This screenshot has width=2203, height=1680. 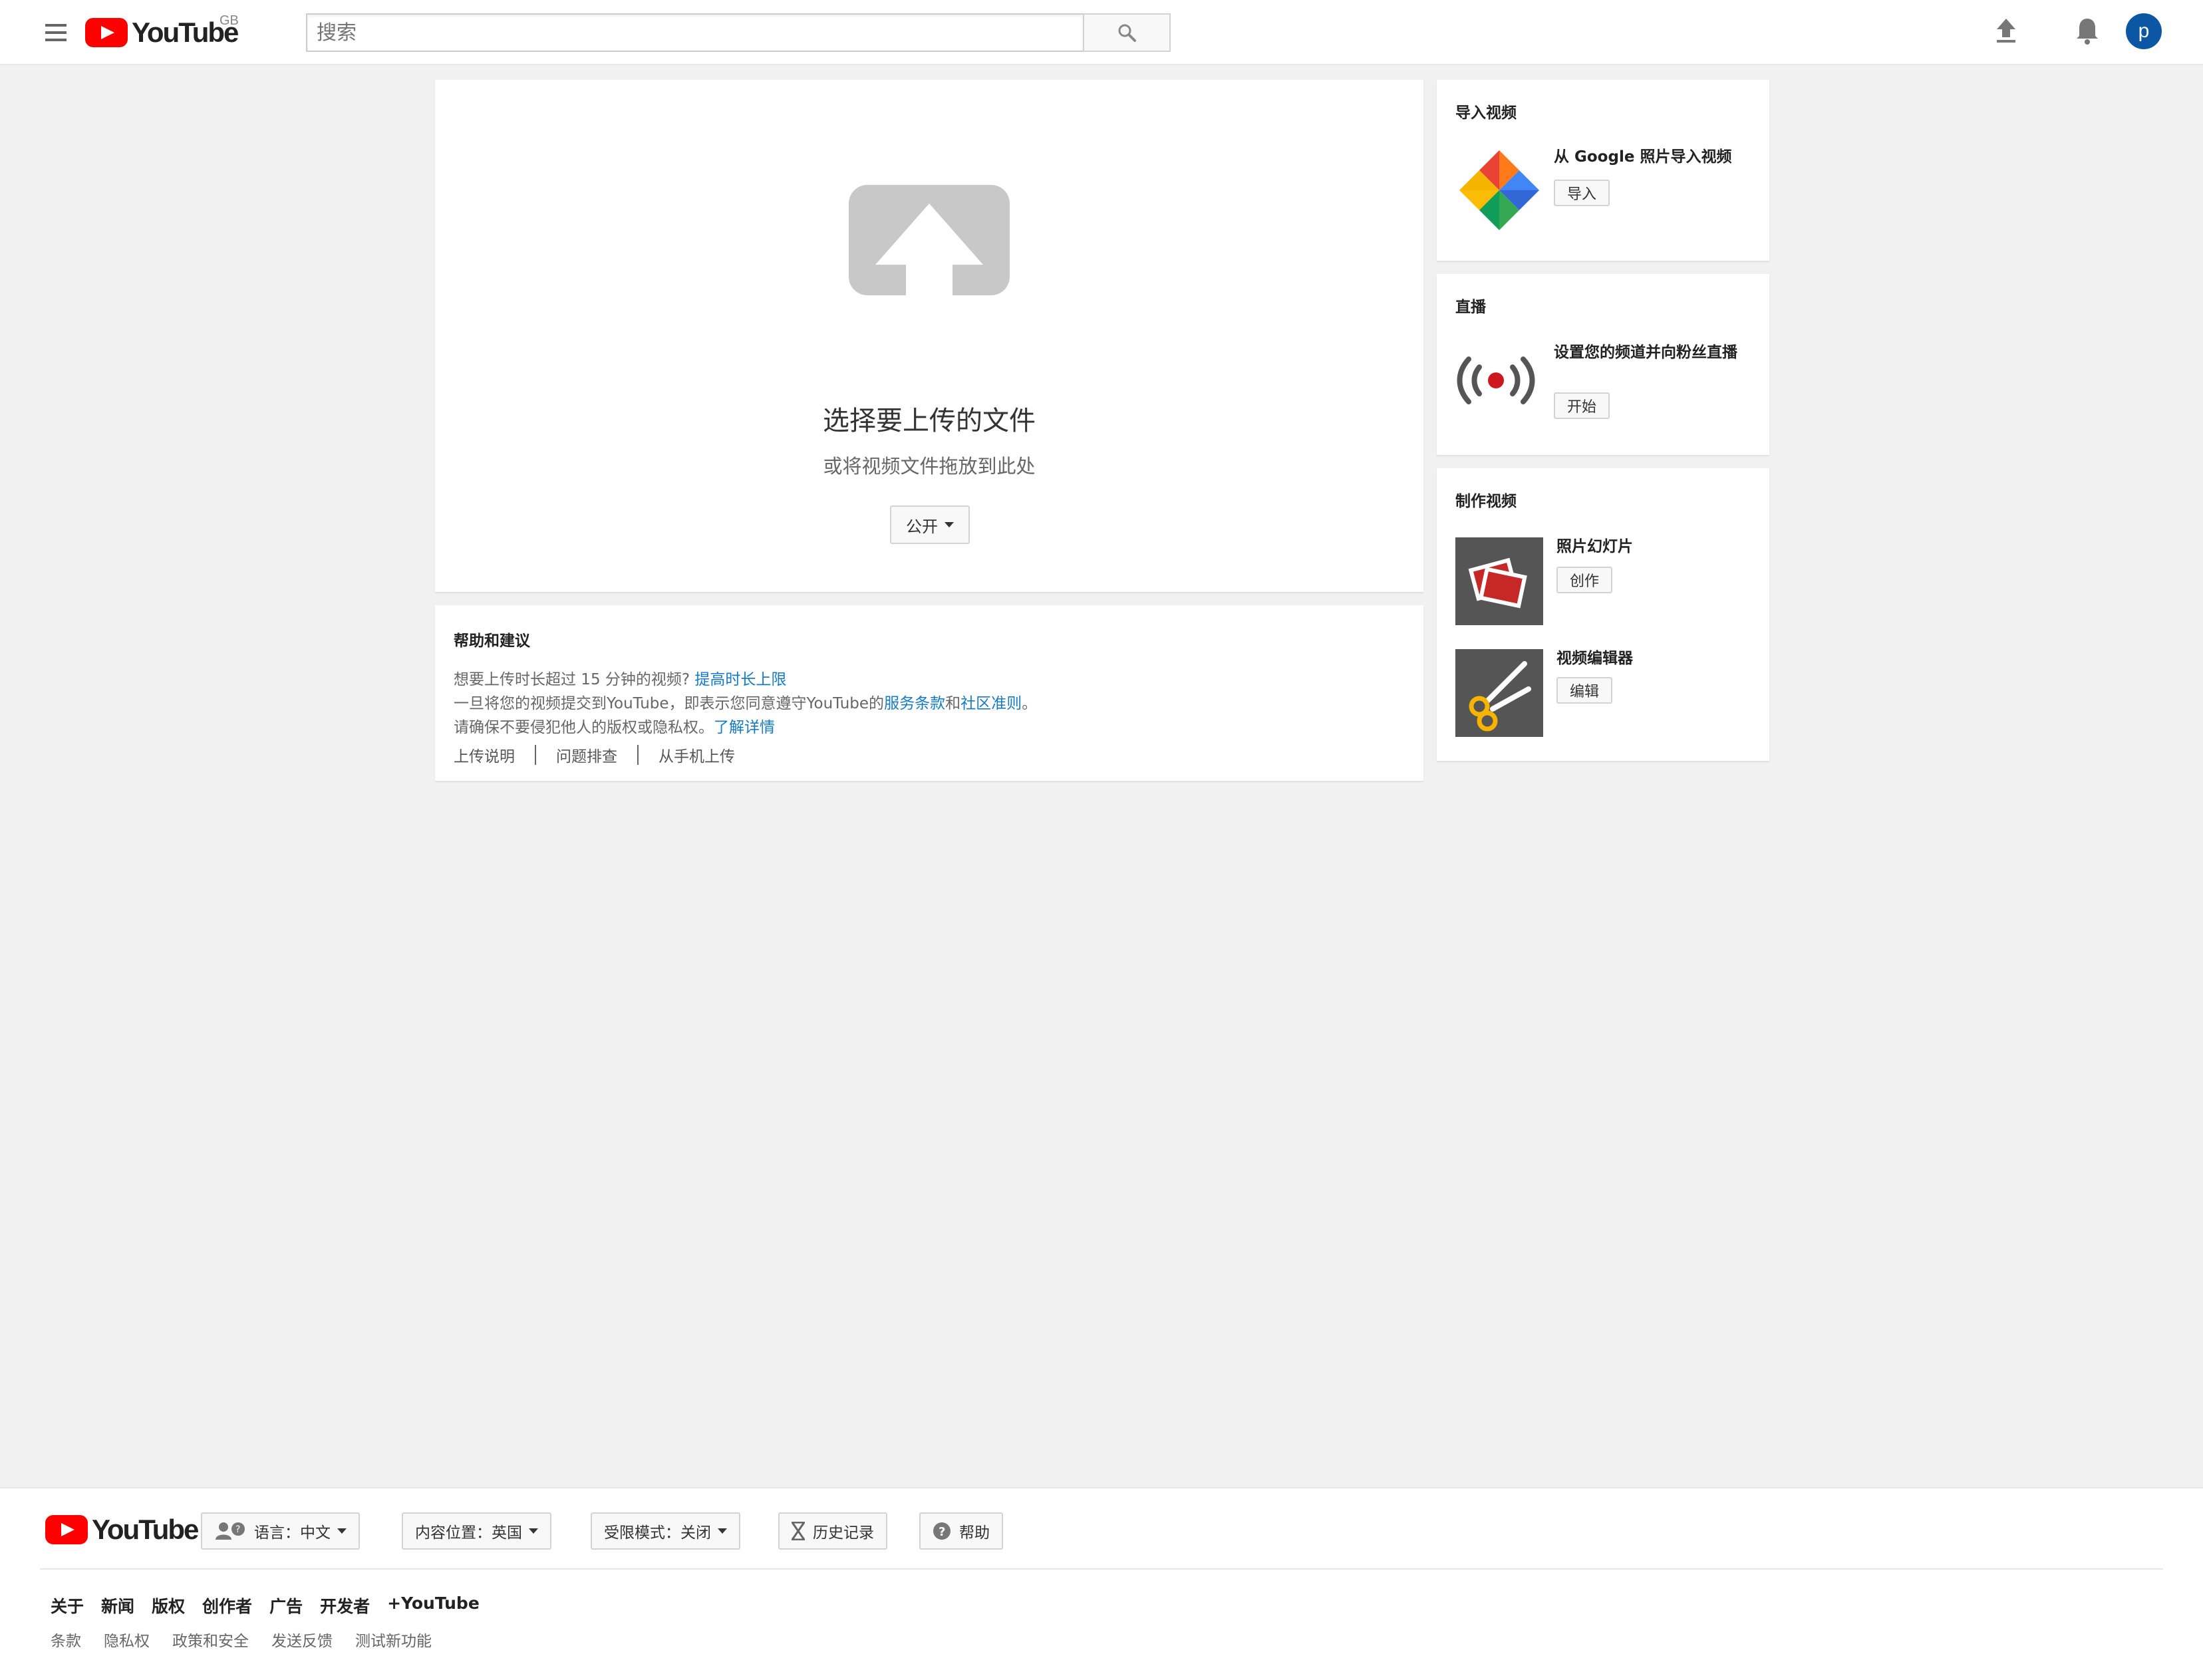 I want to click on import-description: 从 Google 照片导入视频, so click(x=1643, y=157).